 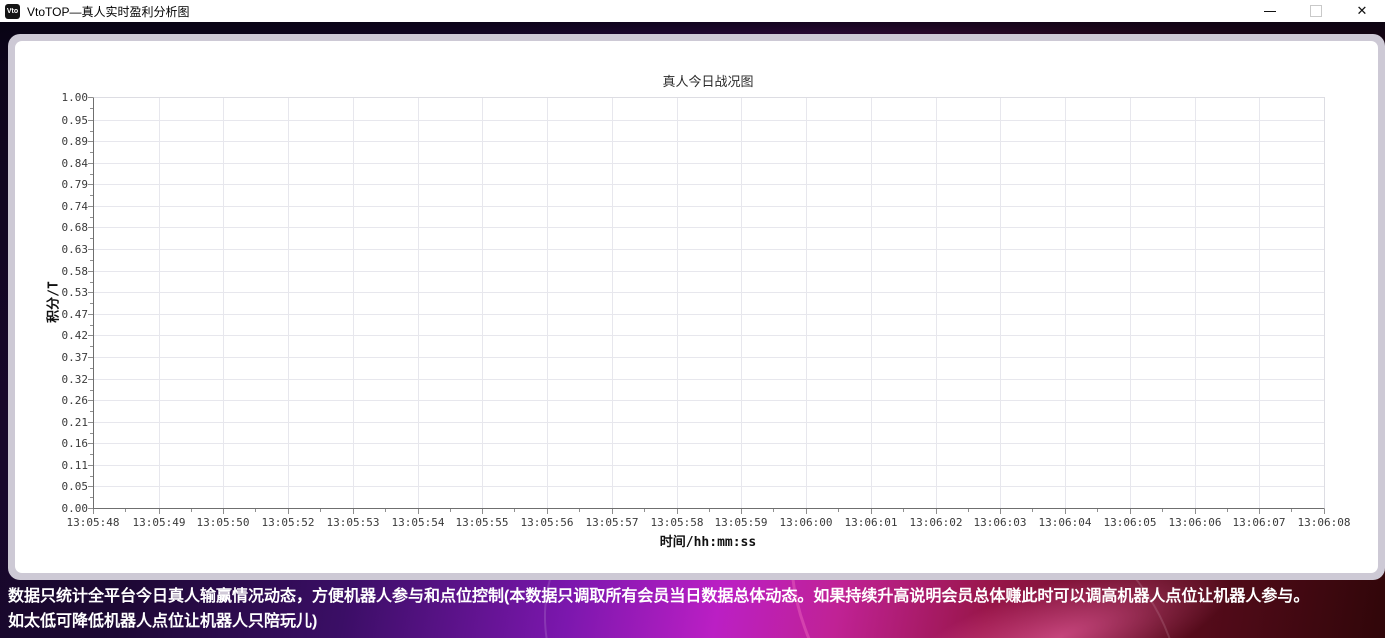 I want to click on close-button: ✕, so click(x=1362, y=11).